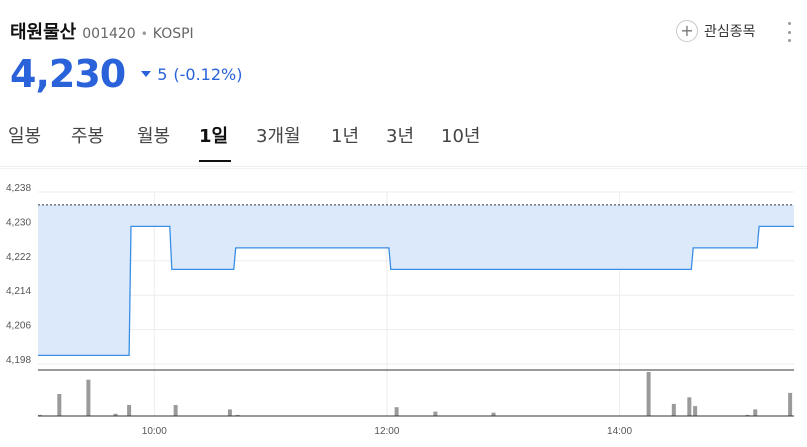 The height and width of the screenshot is (447, 807). I want to click on y-tick-label: 4,214, so click(18, 291).